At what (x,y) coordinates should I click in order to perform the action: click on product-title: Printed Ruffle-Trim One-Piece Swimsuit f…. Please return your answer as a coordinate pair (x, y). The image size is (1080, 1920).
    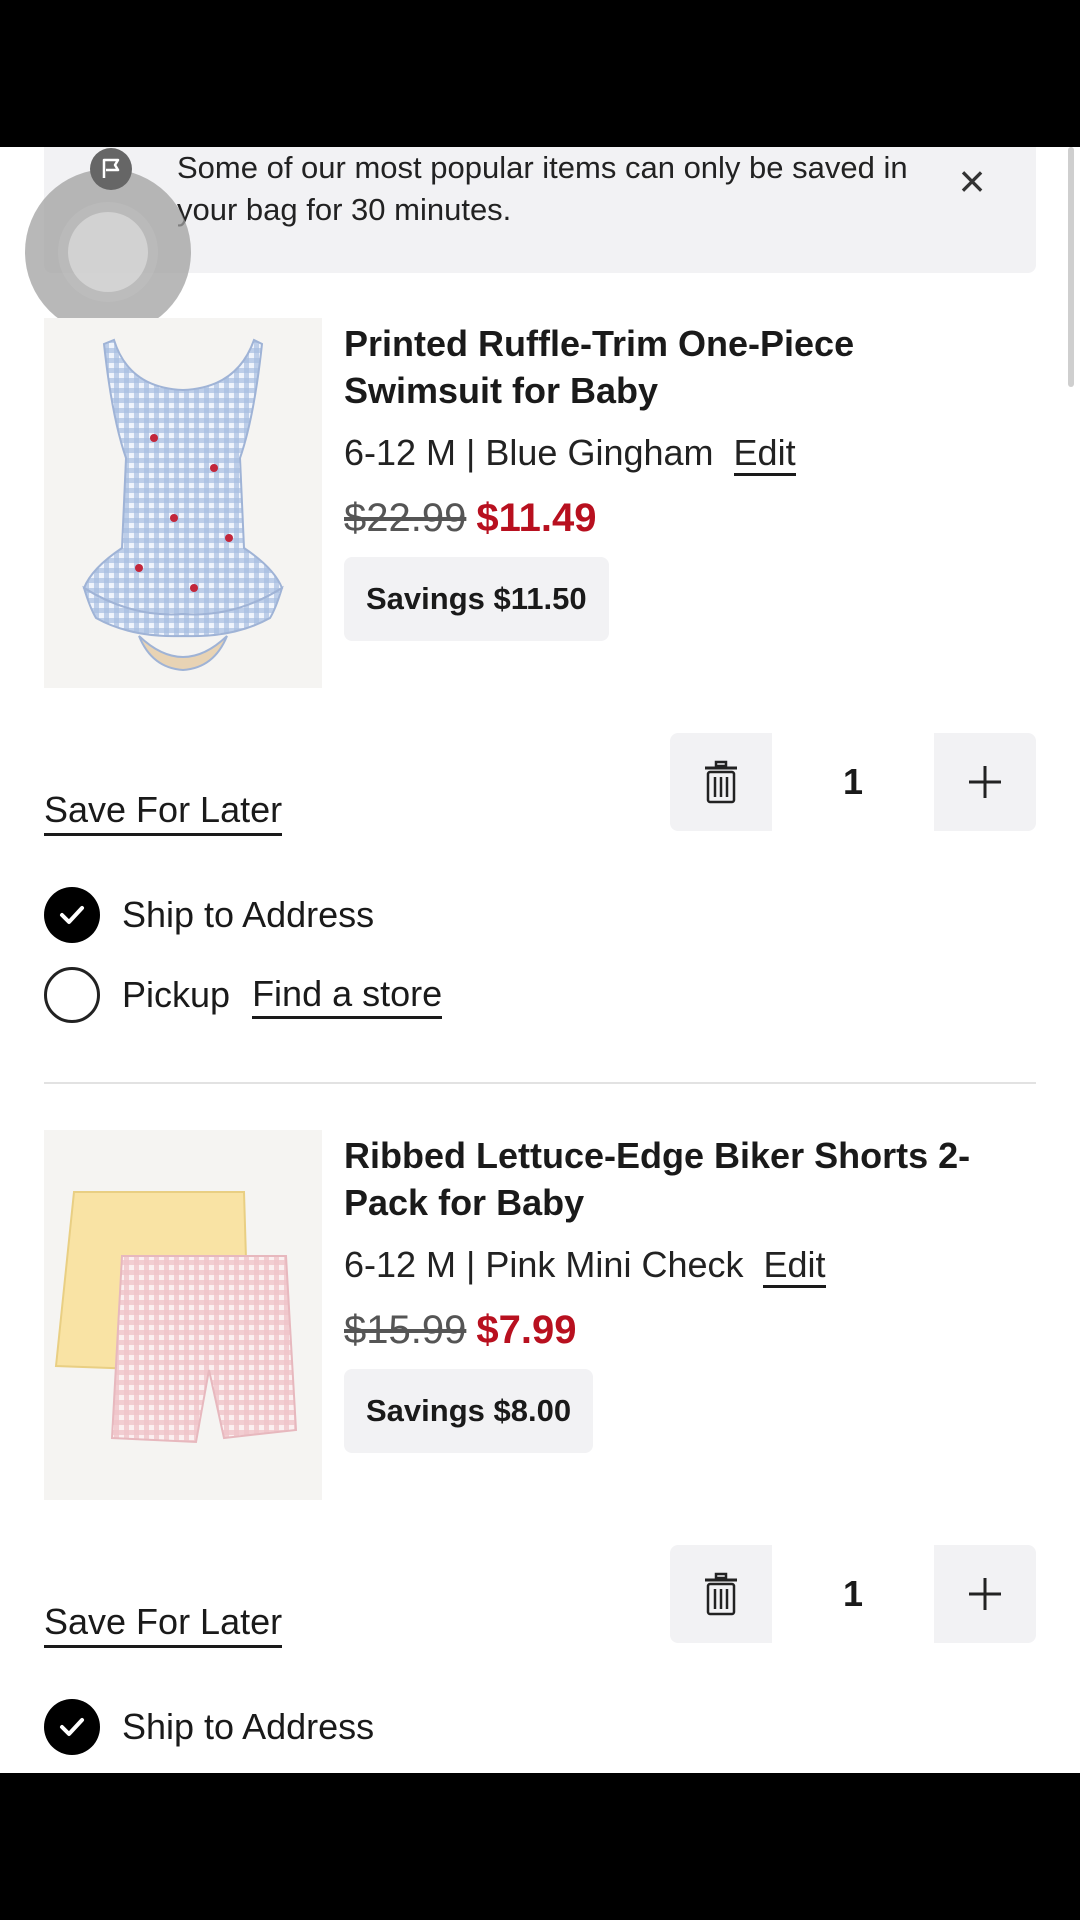
    Looking at the image, I should click on (674, 367).